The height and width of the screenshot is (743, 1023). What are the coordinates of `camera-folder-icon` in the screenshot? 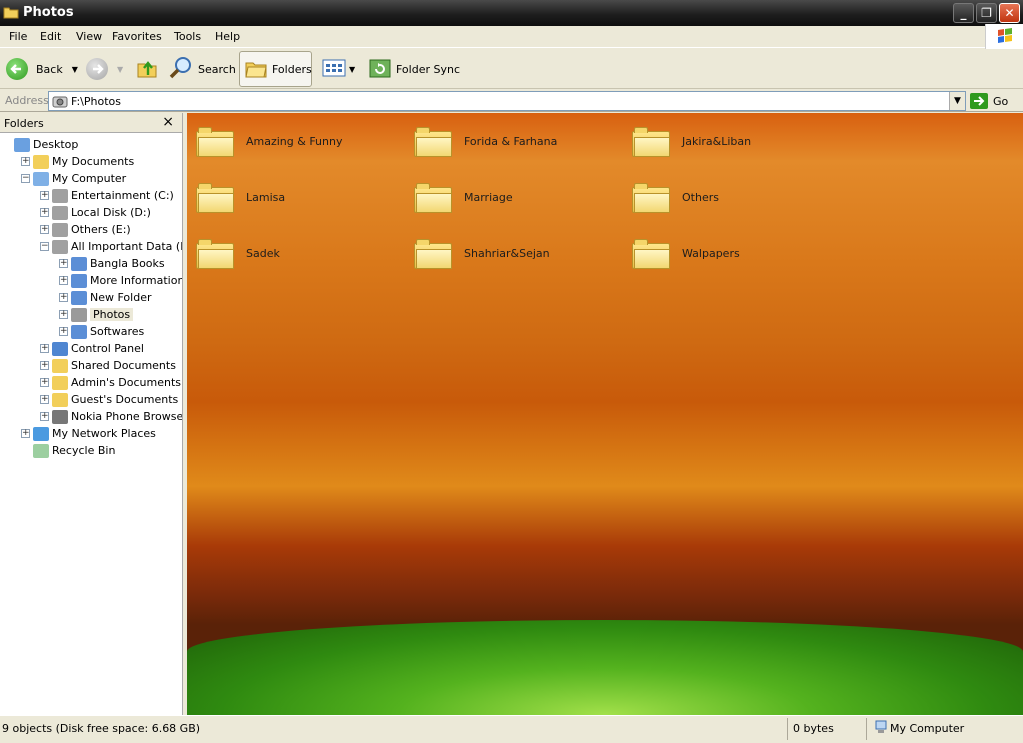 It's located at (79, 314).